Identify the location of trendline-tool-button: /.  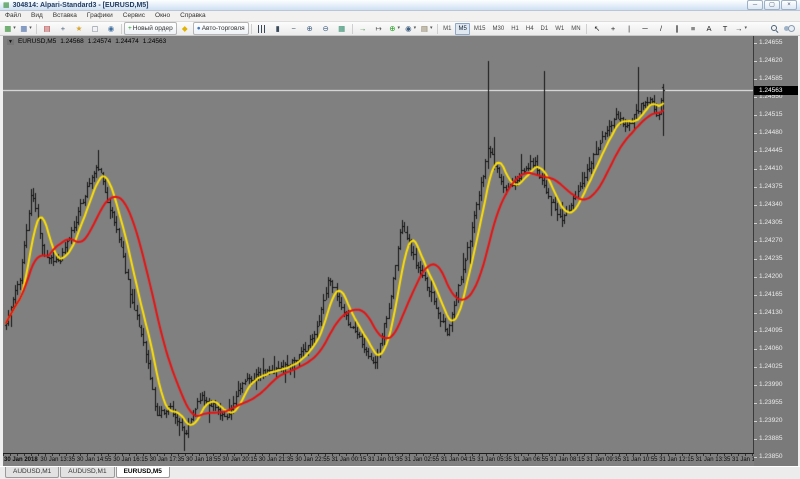
(661, 28).